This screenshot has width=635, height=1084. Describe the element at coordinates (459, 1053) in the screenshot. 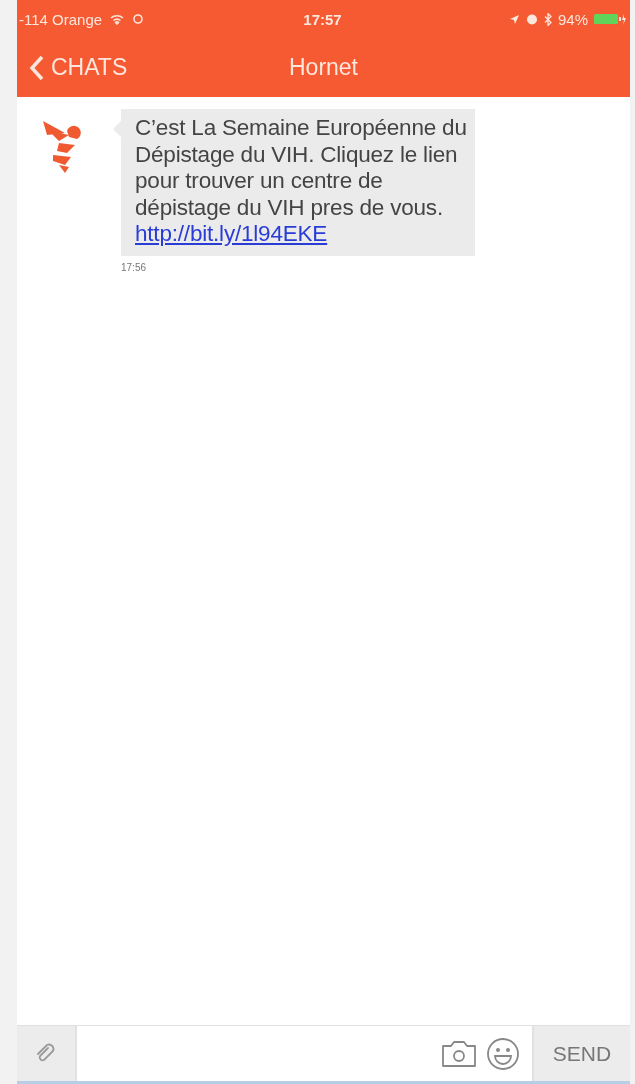

I see `camera-icon` at that location.